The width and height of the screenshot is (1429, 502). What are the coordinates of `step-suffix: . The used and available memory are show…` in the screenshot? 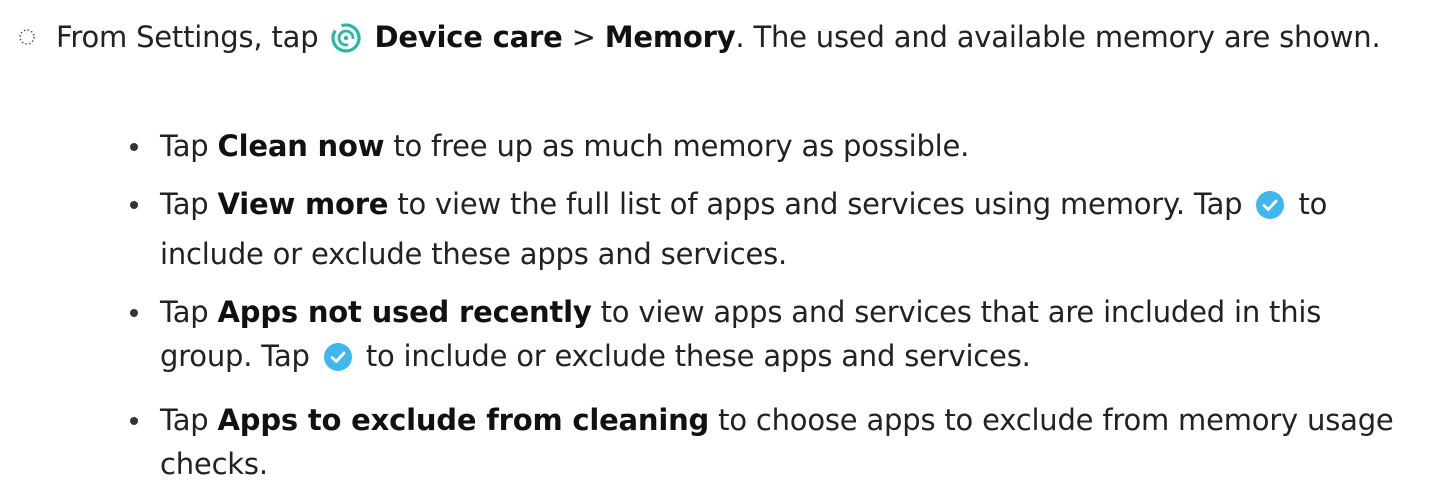 It's located at (1058, 37).